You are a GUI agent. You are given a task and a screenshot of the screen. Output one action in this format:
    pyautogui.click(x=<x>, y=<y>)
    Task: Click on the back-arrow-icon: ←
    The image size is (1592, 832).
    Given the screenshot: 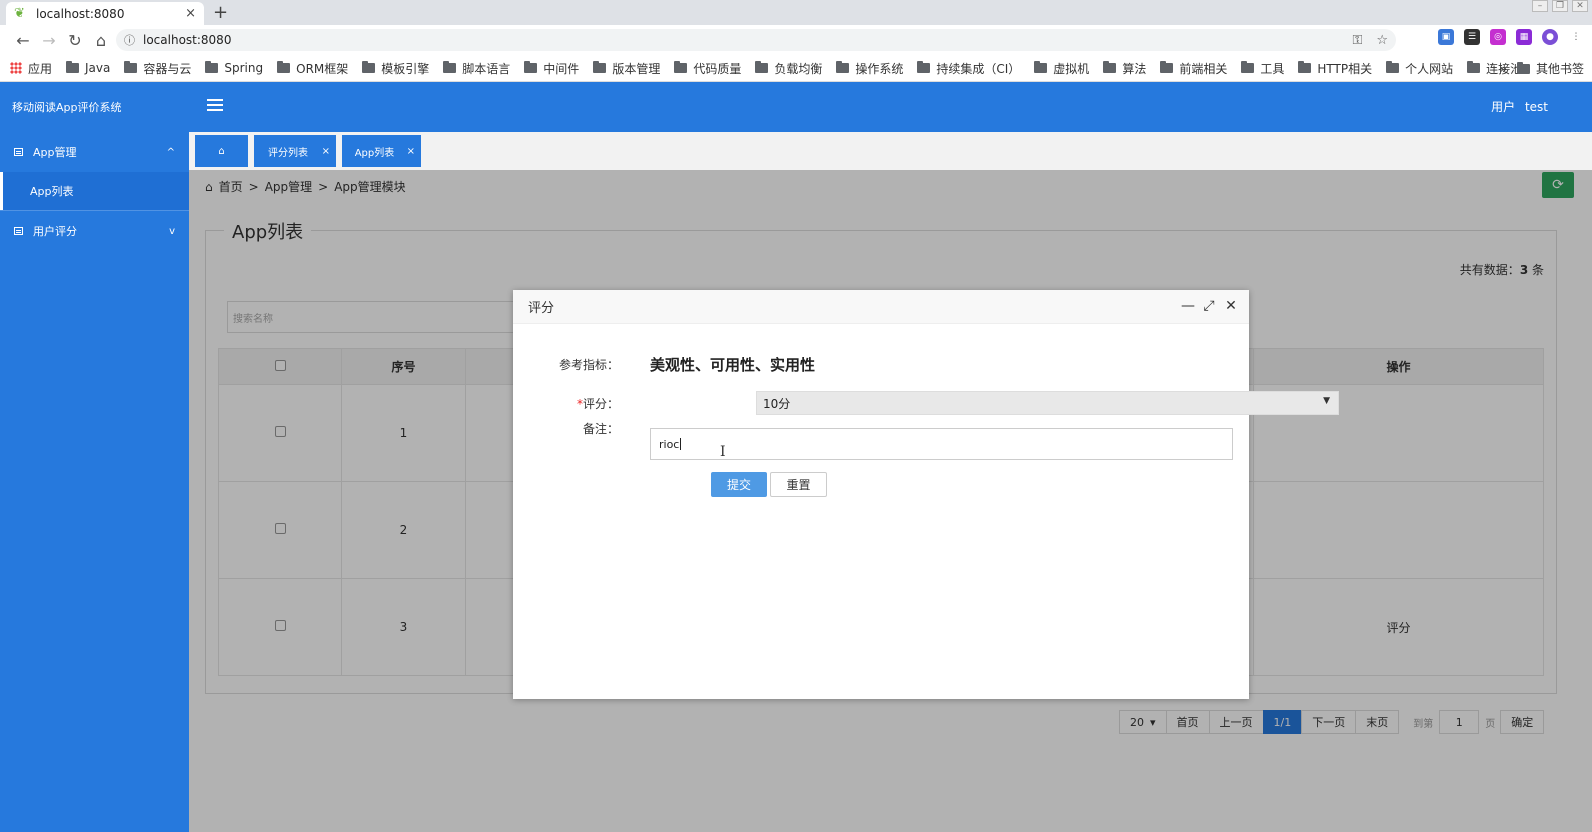 What is the action you would take?
    pyautogui.click(x=23, y=40)
    